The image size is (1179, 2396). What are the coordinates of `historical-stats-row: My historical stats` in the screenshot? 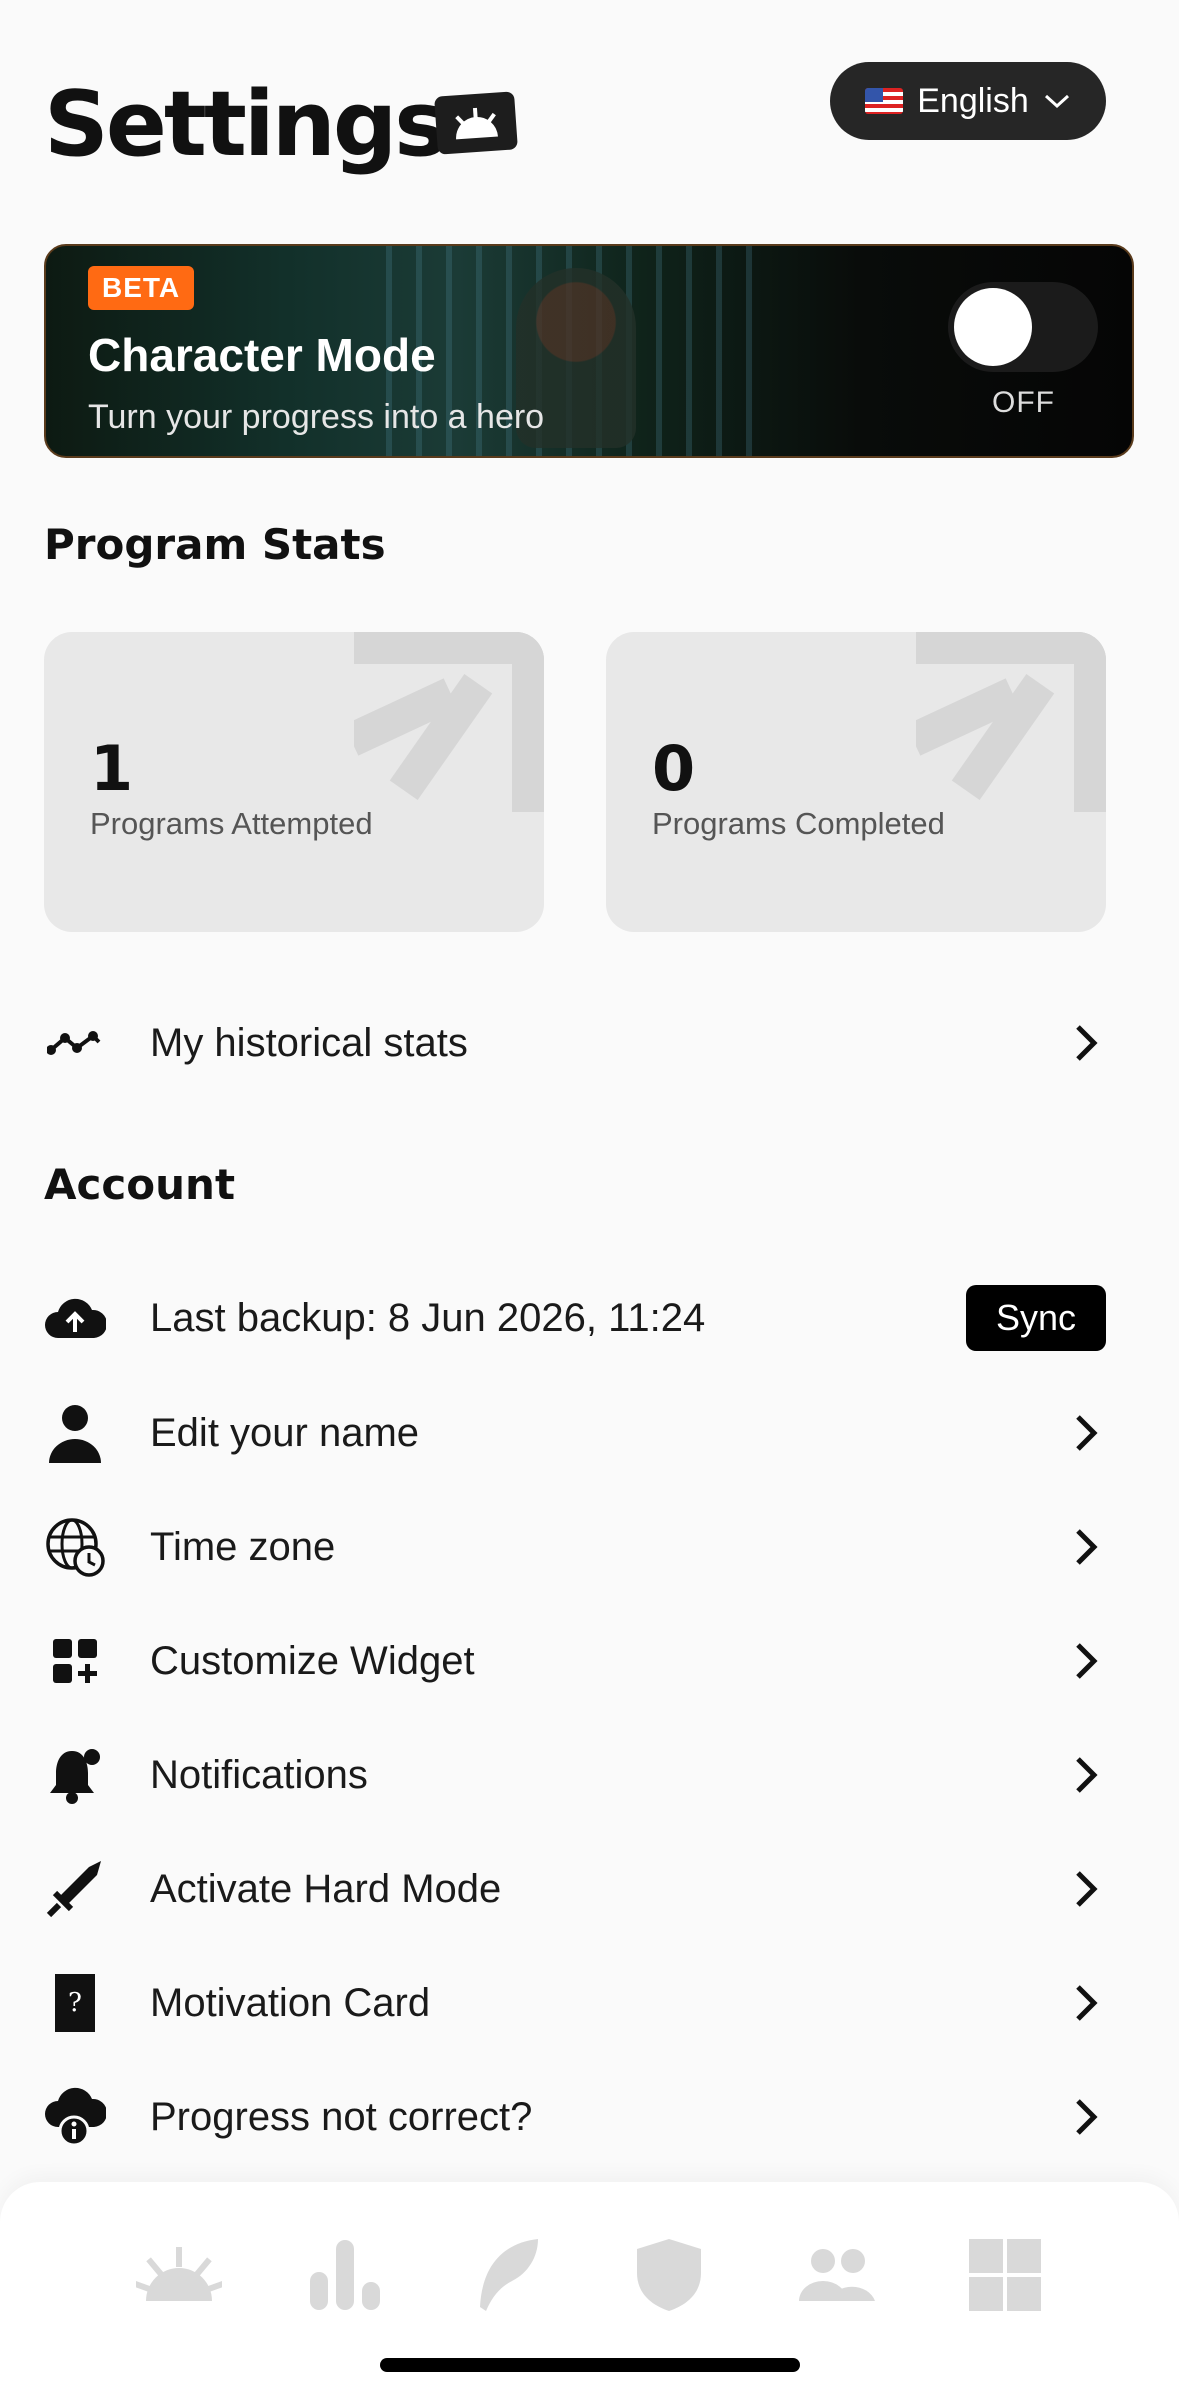 It's located at (575, 1043).